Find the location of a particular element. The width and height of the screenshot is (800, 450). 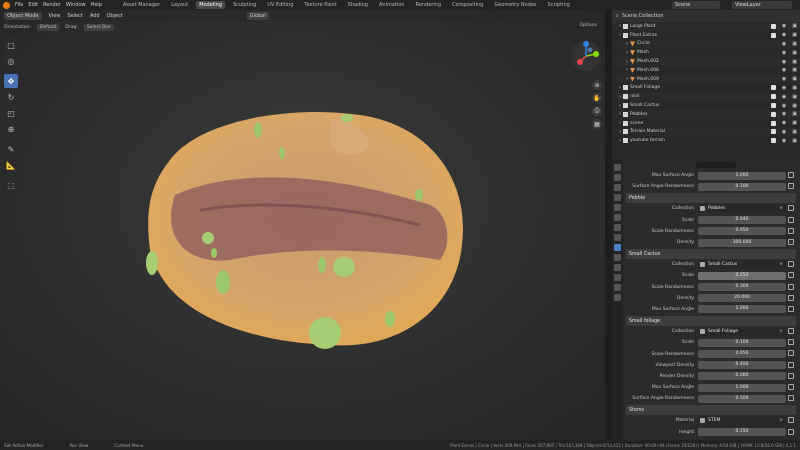

tab-shading: Shading is located at coordinates (358, 5).